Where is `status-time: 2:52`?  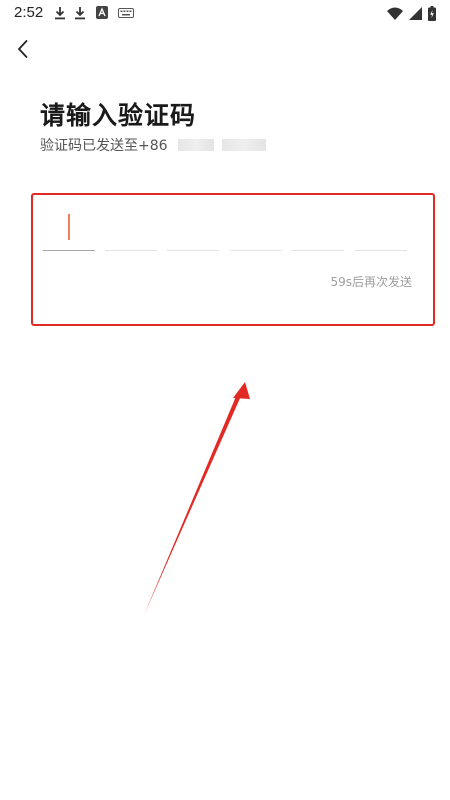
status-time: 2:52 is located at coordinates (29, 12).